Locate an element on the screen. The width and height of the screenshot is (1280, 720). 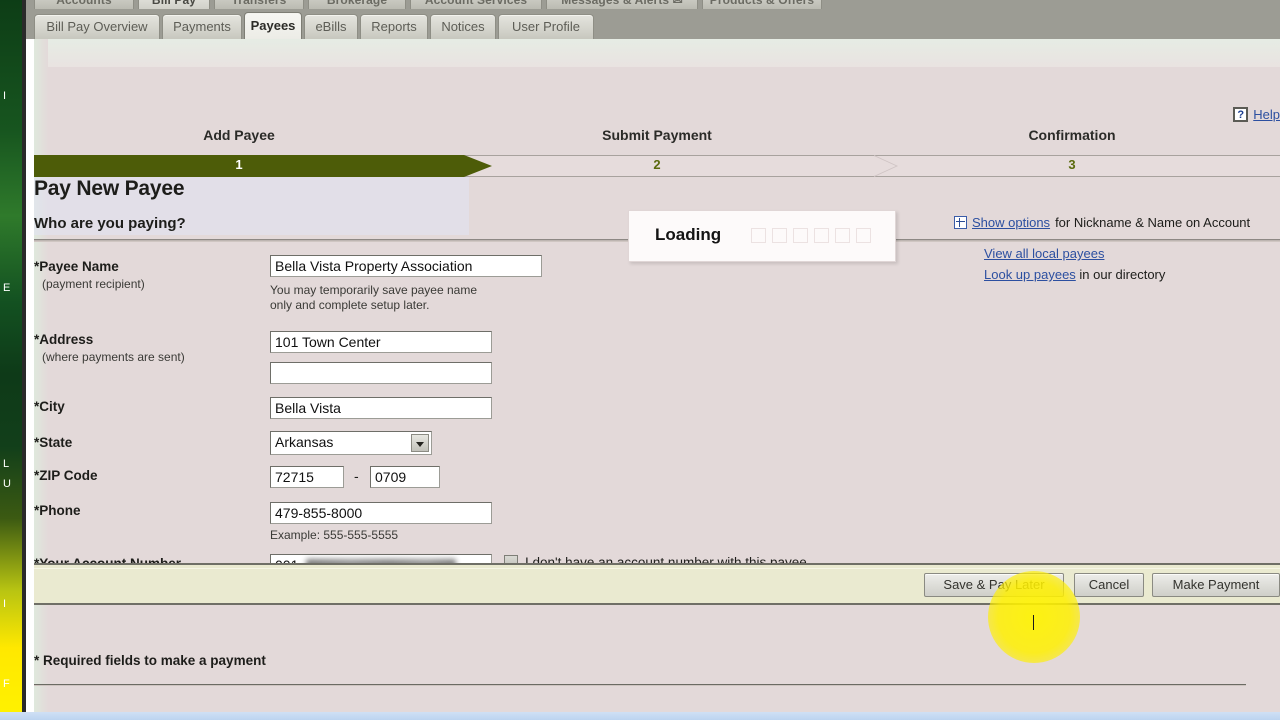
help-link-group: ? Help is located at coordinates (1256, 114).